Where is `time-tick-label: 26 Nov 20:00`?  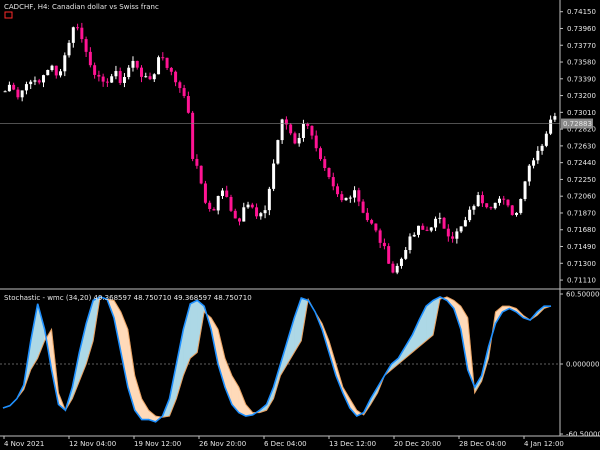
time-tick-label: 26 Nov 20:00 is located at coordinates (222, 444).